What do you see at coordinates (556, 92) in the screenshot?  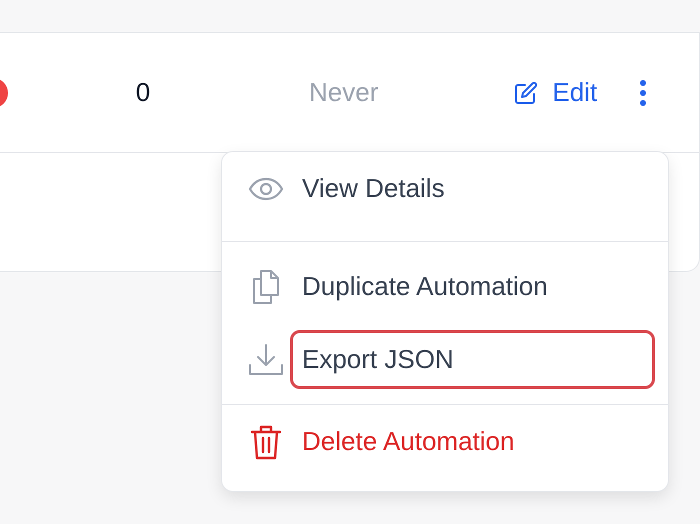 I see `edit-button: Edit` at bounding box center [556, 92].